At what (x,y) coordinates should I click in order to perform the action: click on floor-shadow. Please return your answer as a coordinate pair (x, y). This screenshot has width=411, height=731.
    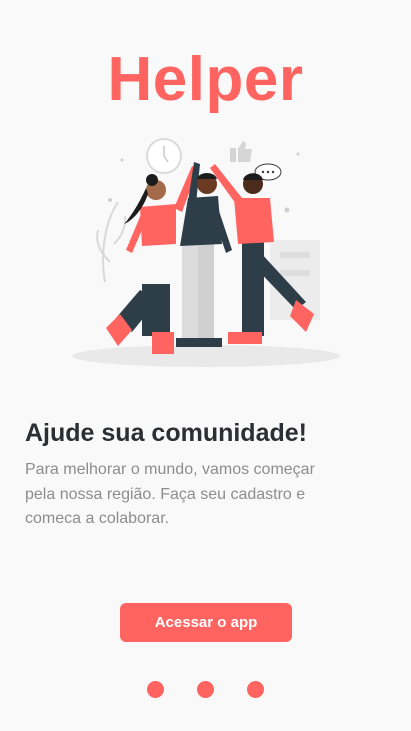
    Looking at the image, I should click on (206, 356).